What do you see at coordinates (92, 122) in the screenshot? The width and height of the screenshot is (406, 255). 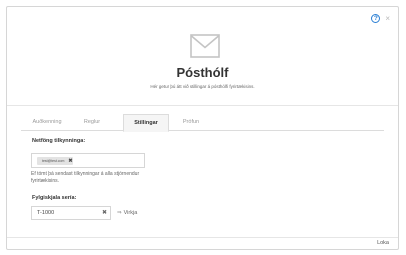 I see `tab-reglur: Reglur` at bounding box center [92, 122].